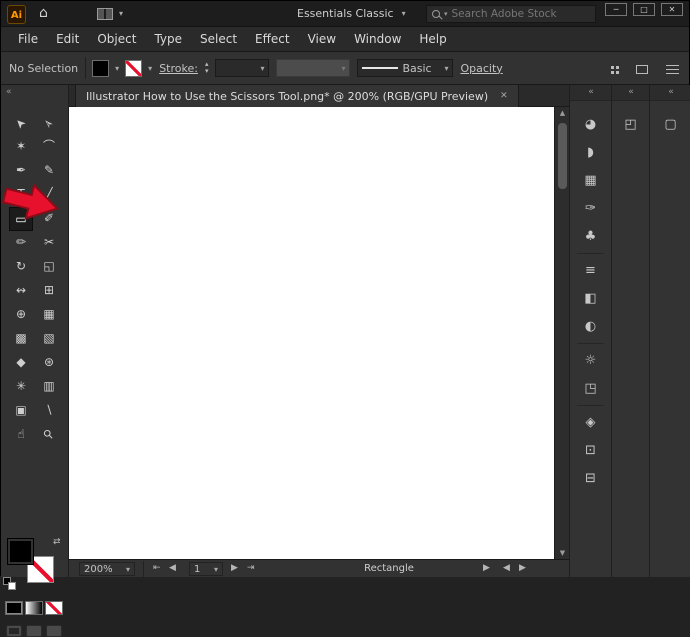  Describe the element at coordinates (134, 68) in the screenshot. I see `stroke-color-swatch` at that location.